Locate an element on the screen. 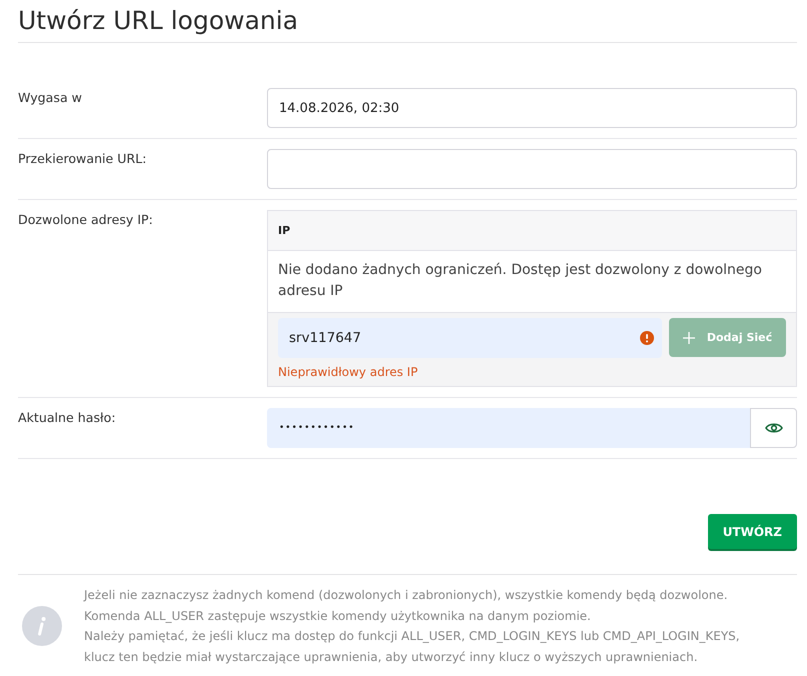 Image resolution: width=807 pixels, height=676 pixels. error-icon is located at coordinates (647, 338).